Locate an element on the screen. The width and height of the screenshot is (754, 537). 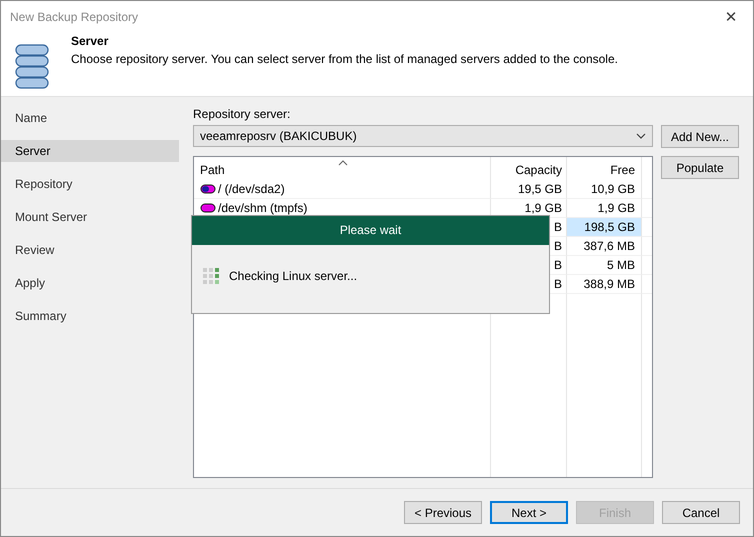
dialog-title: Please wait is located at coordinates (370, 230).